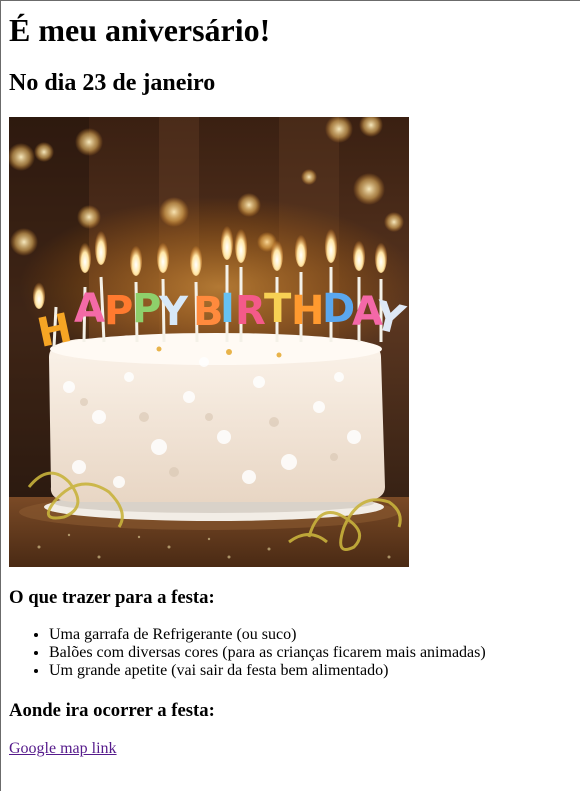 Image resolution: width=581 pixels, height=792 pixels. Describe the element at coordinates (89, 309) in the screenshot. I see `svg-text: A` at that location.